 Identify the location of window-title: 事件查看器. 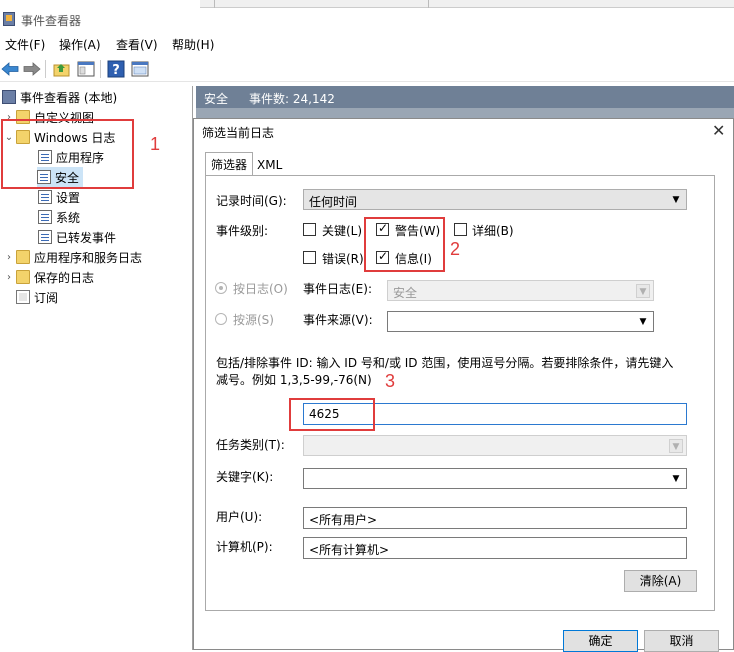
(51, 21).